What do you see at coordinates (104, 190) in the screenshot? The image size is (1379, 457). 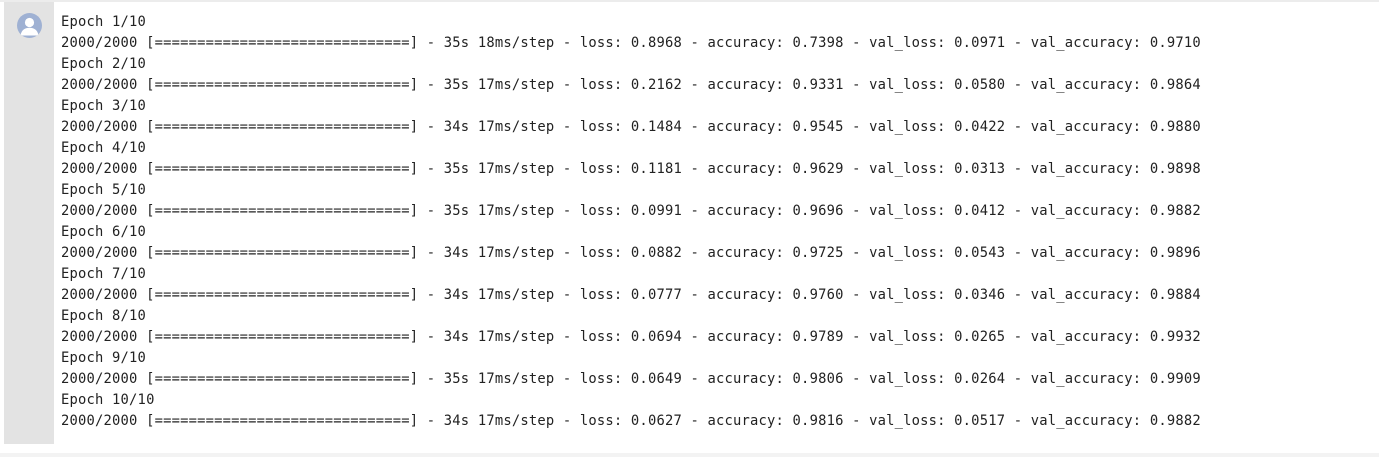 I see `epoch-line: Epoch 5/10` at bounding box center [104, 190].